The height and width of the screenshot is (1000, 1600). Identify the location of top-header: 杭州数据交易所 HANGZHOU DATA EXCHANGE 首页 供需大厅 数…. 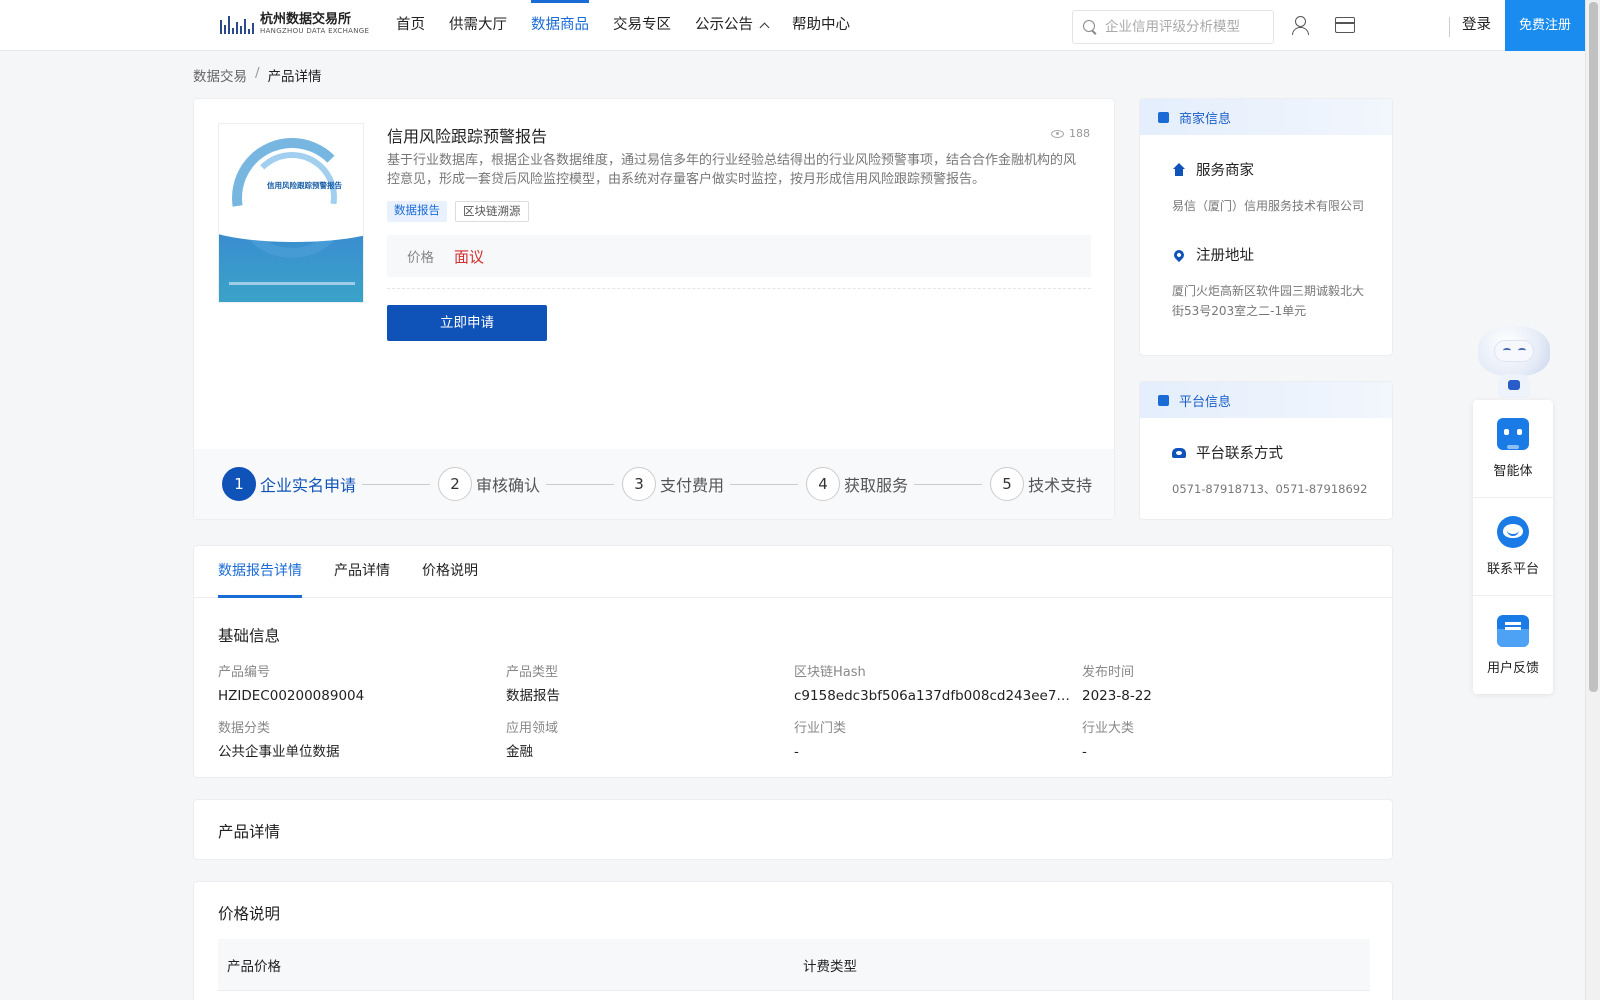
(792, 25).